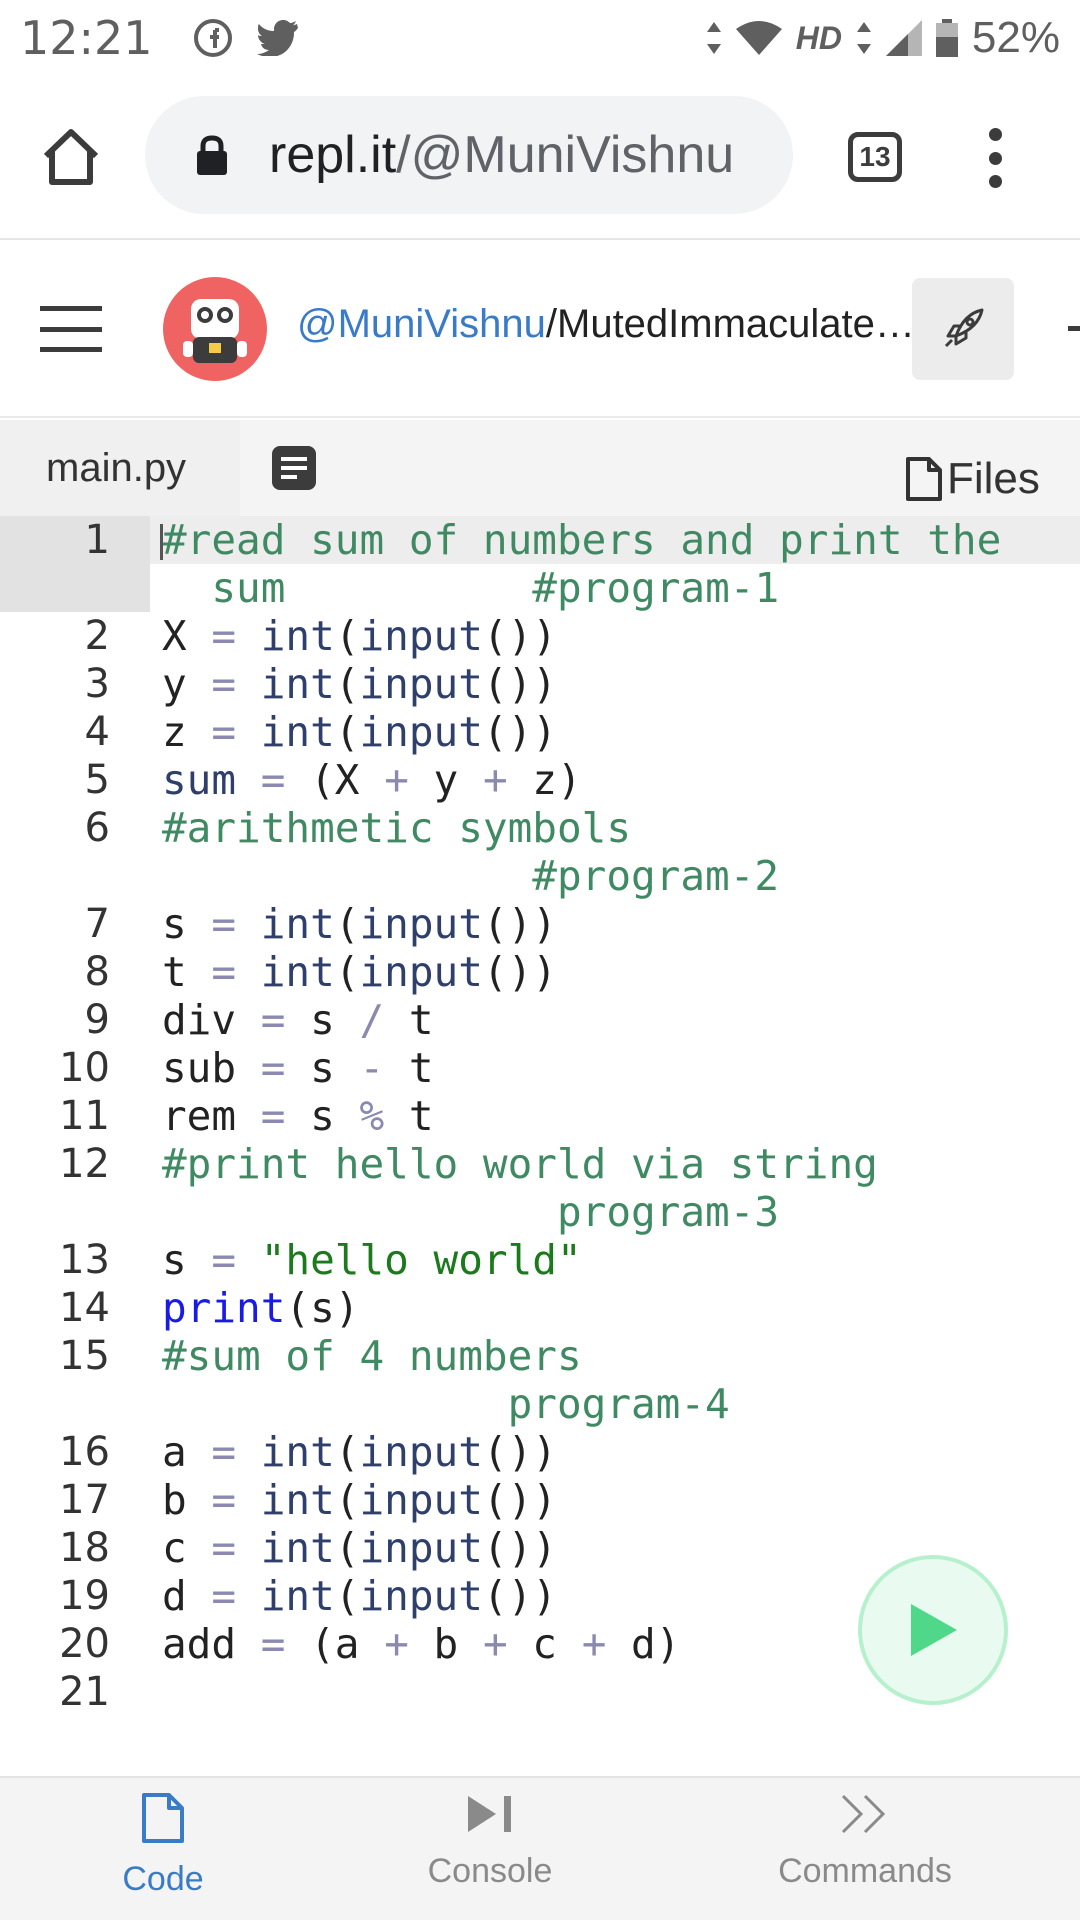 This screenshot has width=1080, height=1920. What do you see at coordinates (84, 1692) in the screenshot?
I see `line-number: 21` at bounding box center [84, 1692].